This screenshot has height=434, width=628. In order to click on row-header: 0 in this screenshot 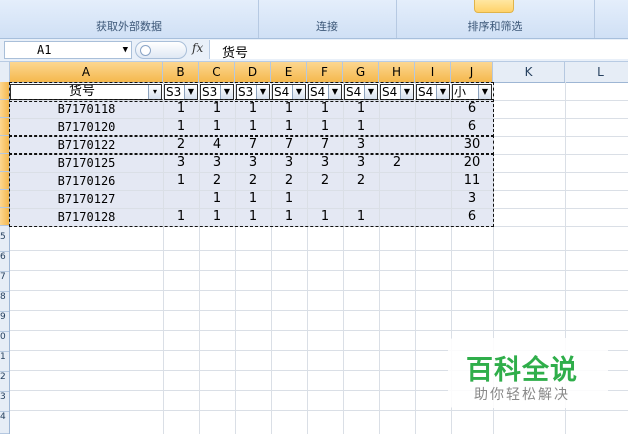, I will do `click(4, 342)`.